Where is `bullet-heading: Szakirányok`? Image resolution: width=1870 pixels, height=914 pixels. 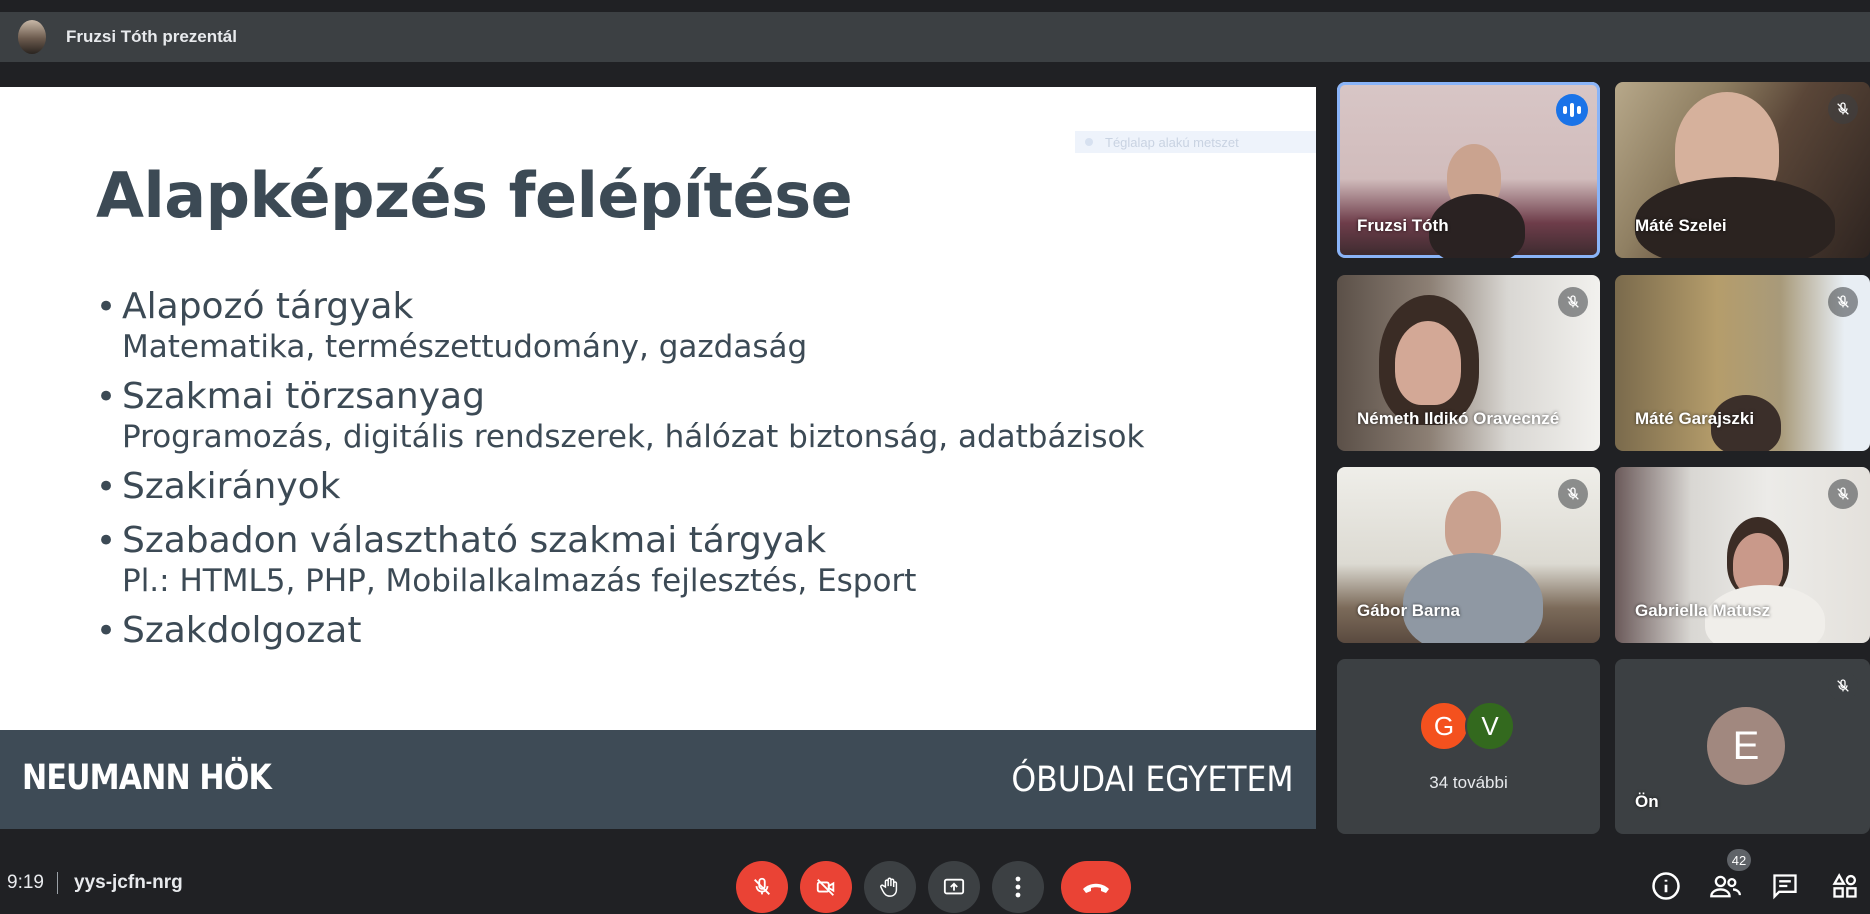
bullet-heading: Szakirányok is located at coordinates (231, 486).